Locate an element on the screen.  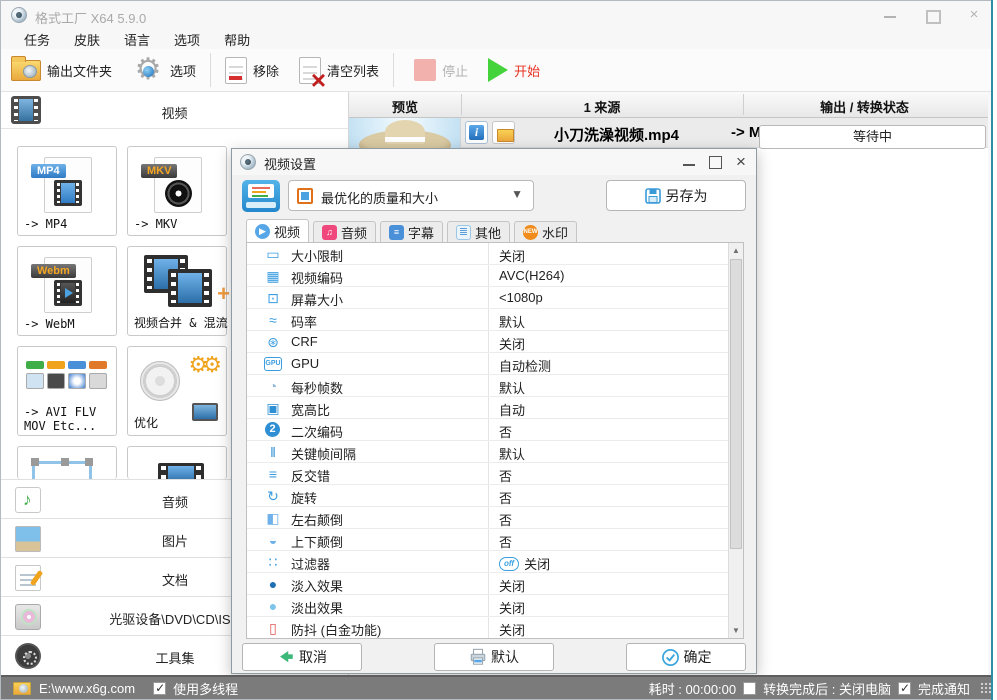
setting-row-2: ⊡ 屏幕大小 <1080p is located at coordinates (495, 298).